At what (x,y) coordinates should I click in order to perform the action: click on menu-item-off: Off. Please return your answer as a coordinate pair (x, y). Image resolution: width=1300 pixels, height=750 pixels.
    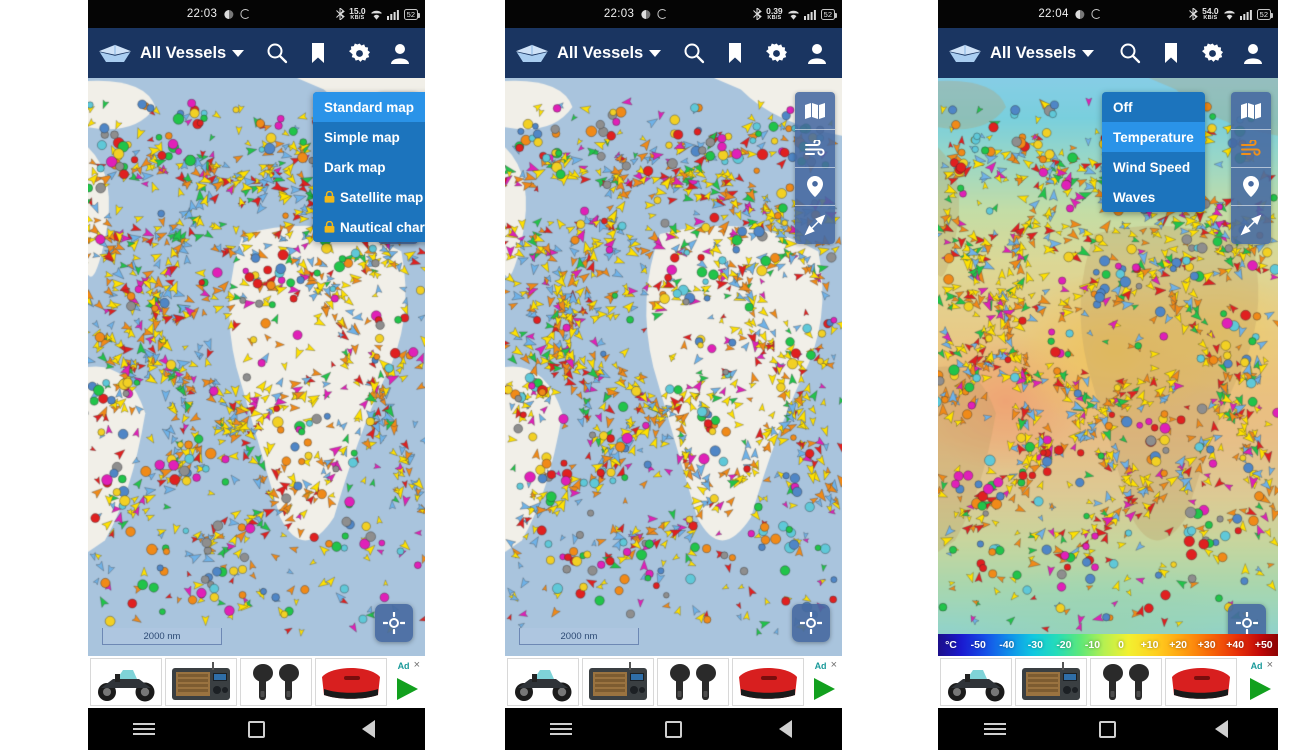
    Looking at the image, I should click on (1153, 107).